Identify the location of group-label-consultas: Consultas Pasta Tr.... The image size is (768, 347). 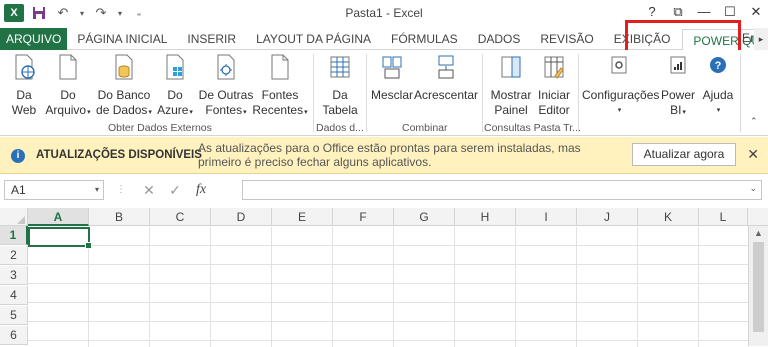
(532, 128).